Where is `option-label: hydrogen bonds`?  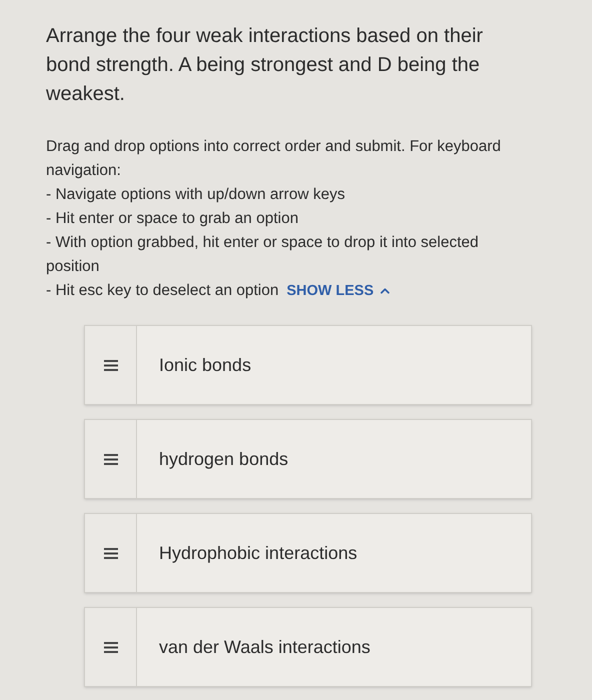 option-label: hydrogen bonds is located at coordinates (223, 459).